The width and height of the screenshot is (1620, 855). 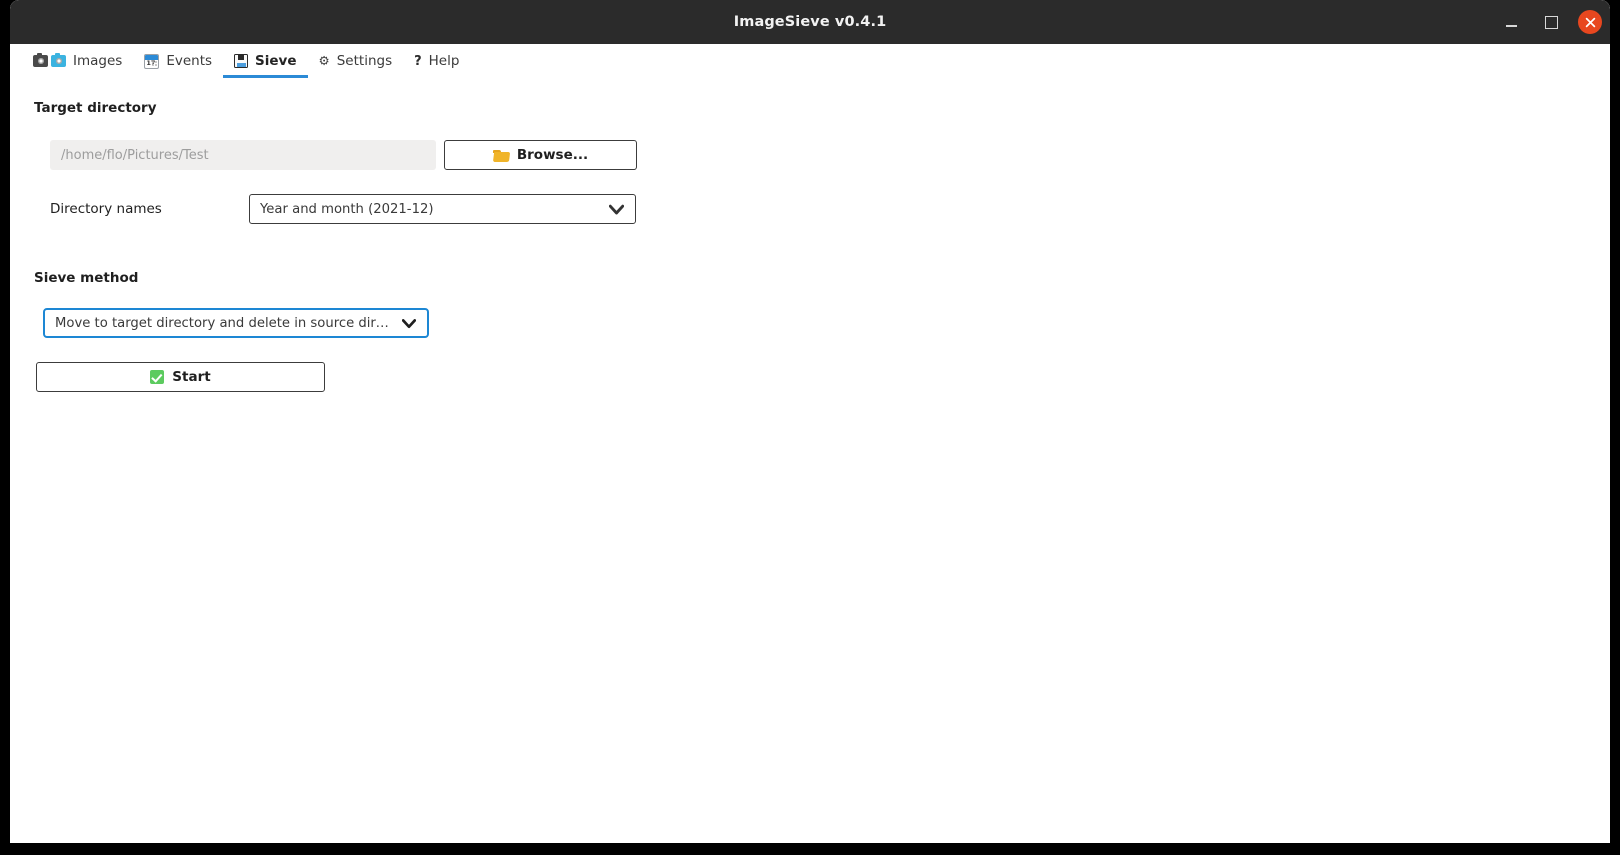 What do you see at coordinates (830, 209) in the screenshot?
I see `directory-names-row: Directory names Year and month (2021-12)` at bounding box center [830, 209].